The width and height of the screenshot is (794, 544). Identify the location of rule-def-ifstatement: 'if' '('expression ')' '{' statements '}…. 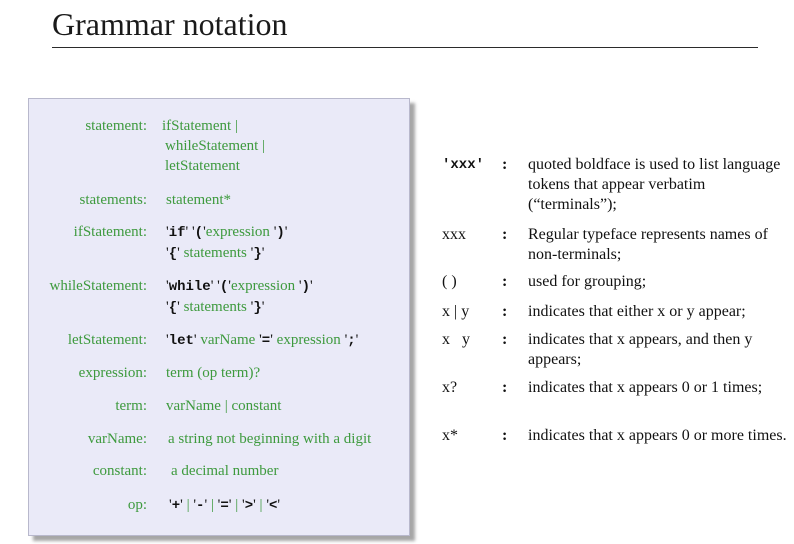
(227, 243).